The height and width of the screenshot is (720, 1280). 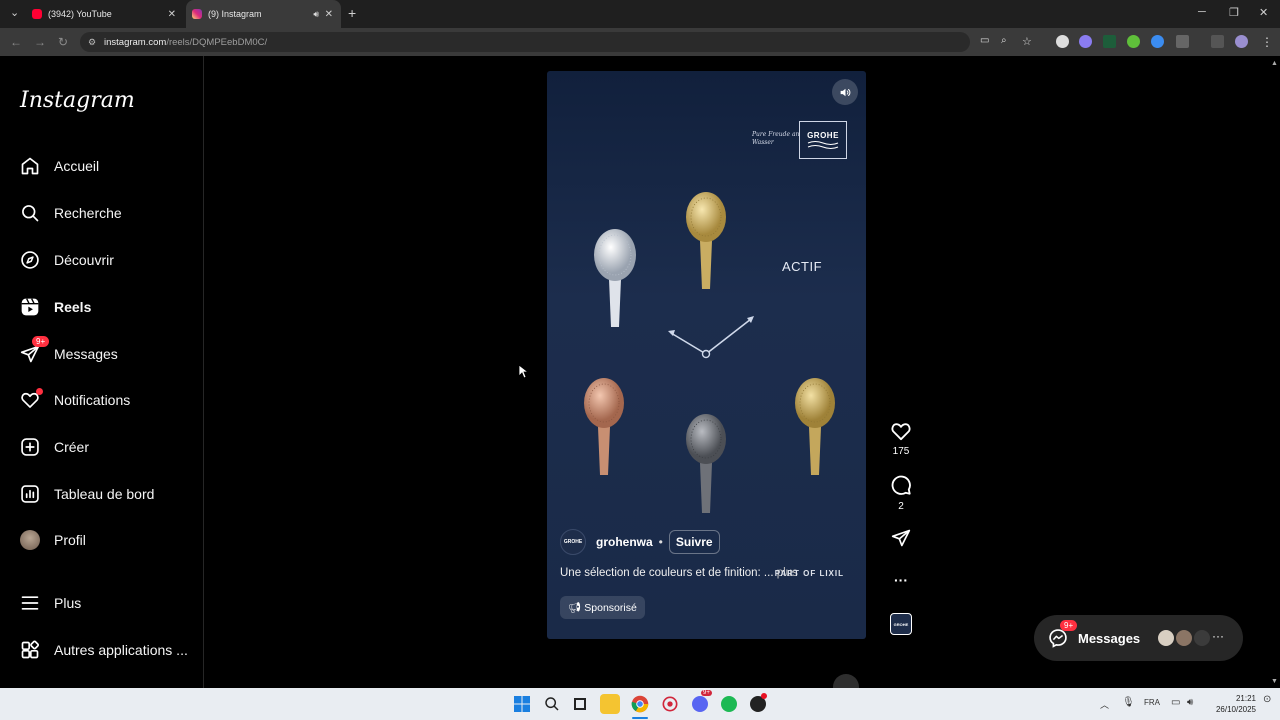 What do you see at coordinates (1069, 625) in the screenshot?
I see `messages-pill-badge: 9+` at bounding box center [1069, 625].